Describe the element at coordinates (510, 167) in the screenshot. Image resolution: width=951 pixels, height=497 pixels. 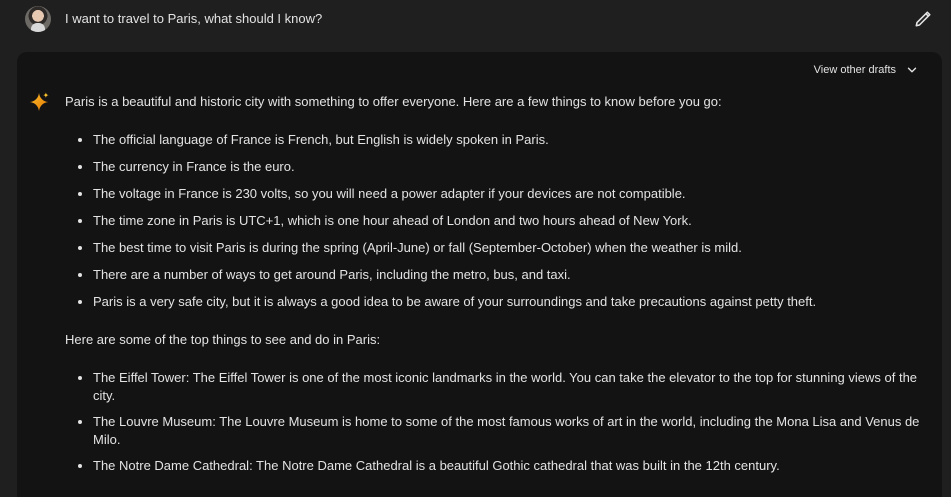
I see `list-item: The currency in France is the euro.` at that location.